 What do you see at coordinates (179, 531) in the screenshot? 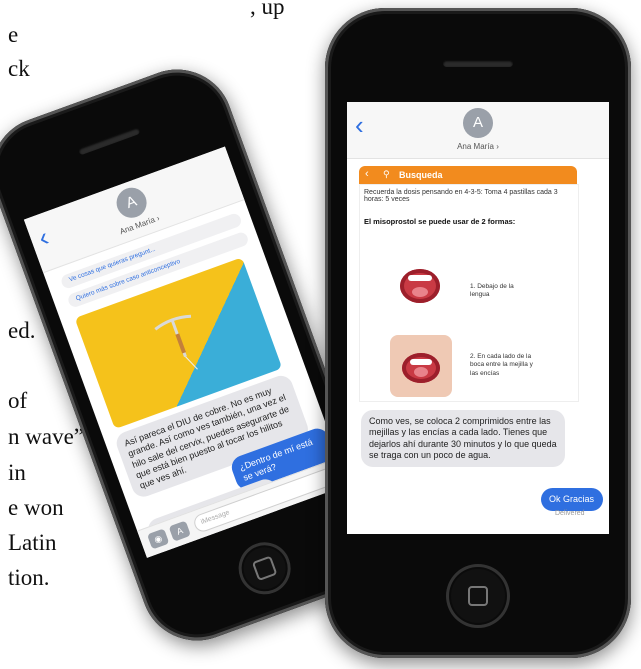
I see `app-store-icon: A` at bounding box center [179, 531].